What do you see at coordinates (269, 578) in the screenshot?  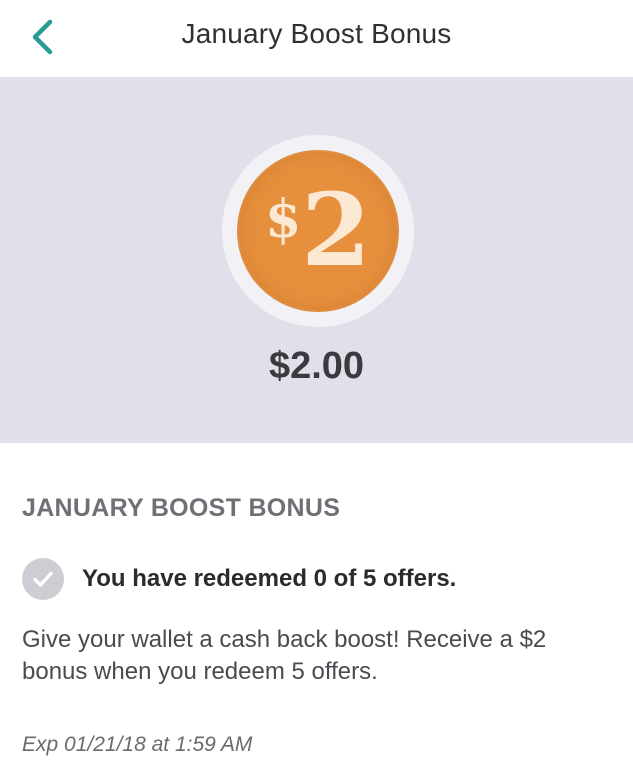 I see `progress-text: You have redeemed 0 of 5 offers.` at bounding box center [269, 578].